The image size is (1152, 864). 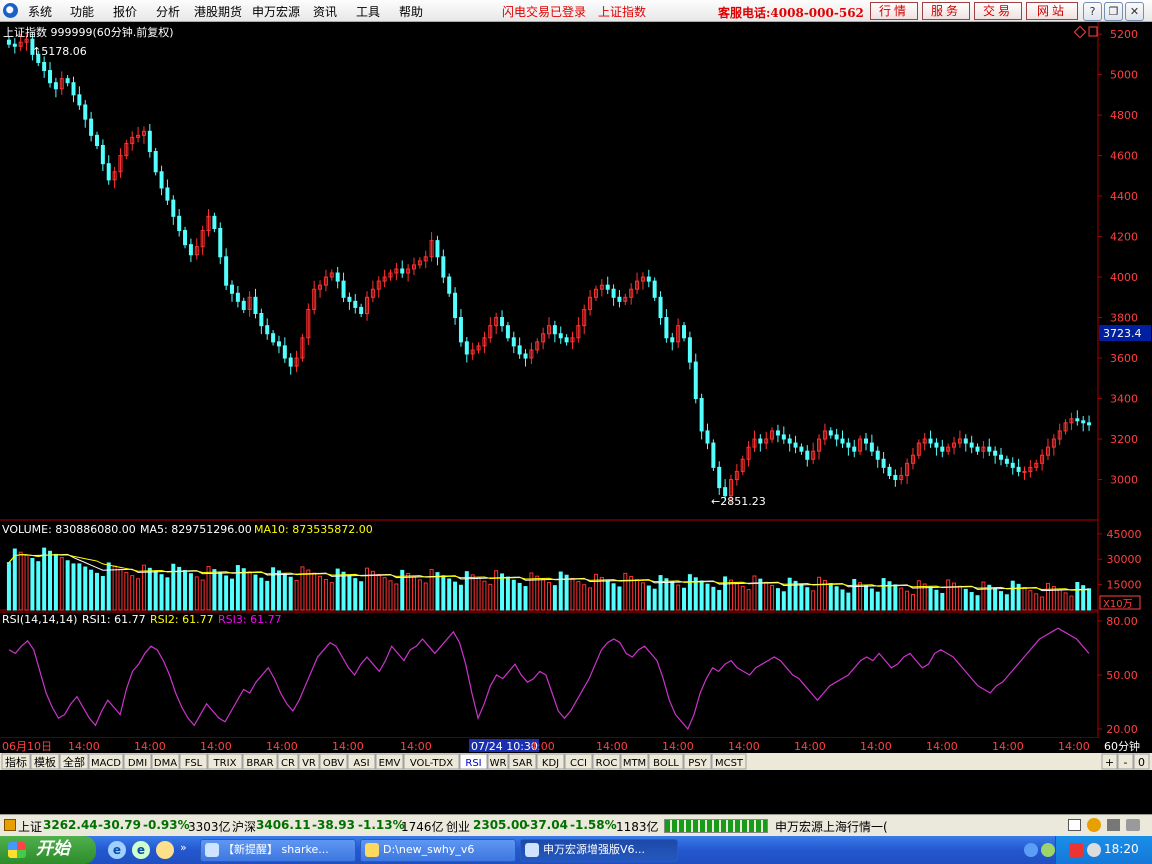 What do you see at coordinates (1080, 32) in the screenshot?
I see `diamond-icon` at bounding box center [1080, 32].